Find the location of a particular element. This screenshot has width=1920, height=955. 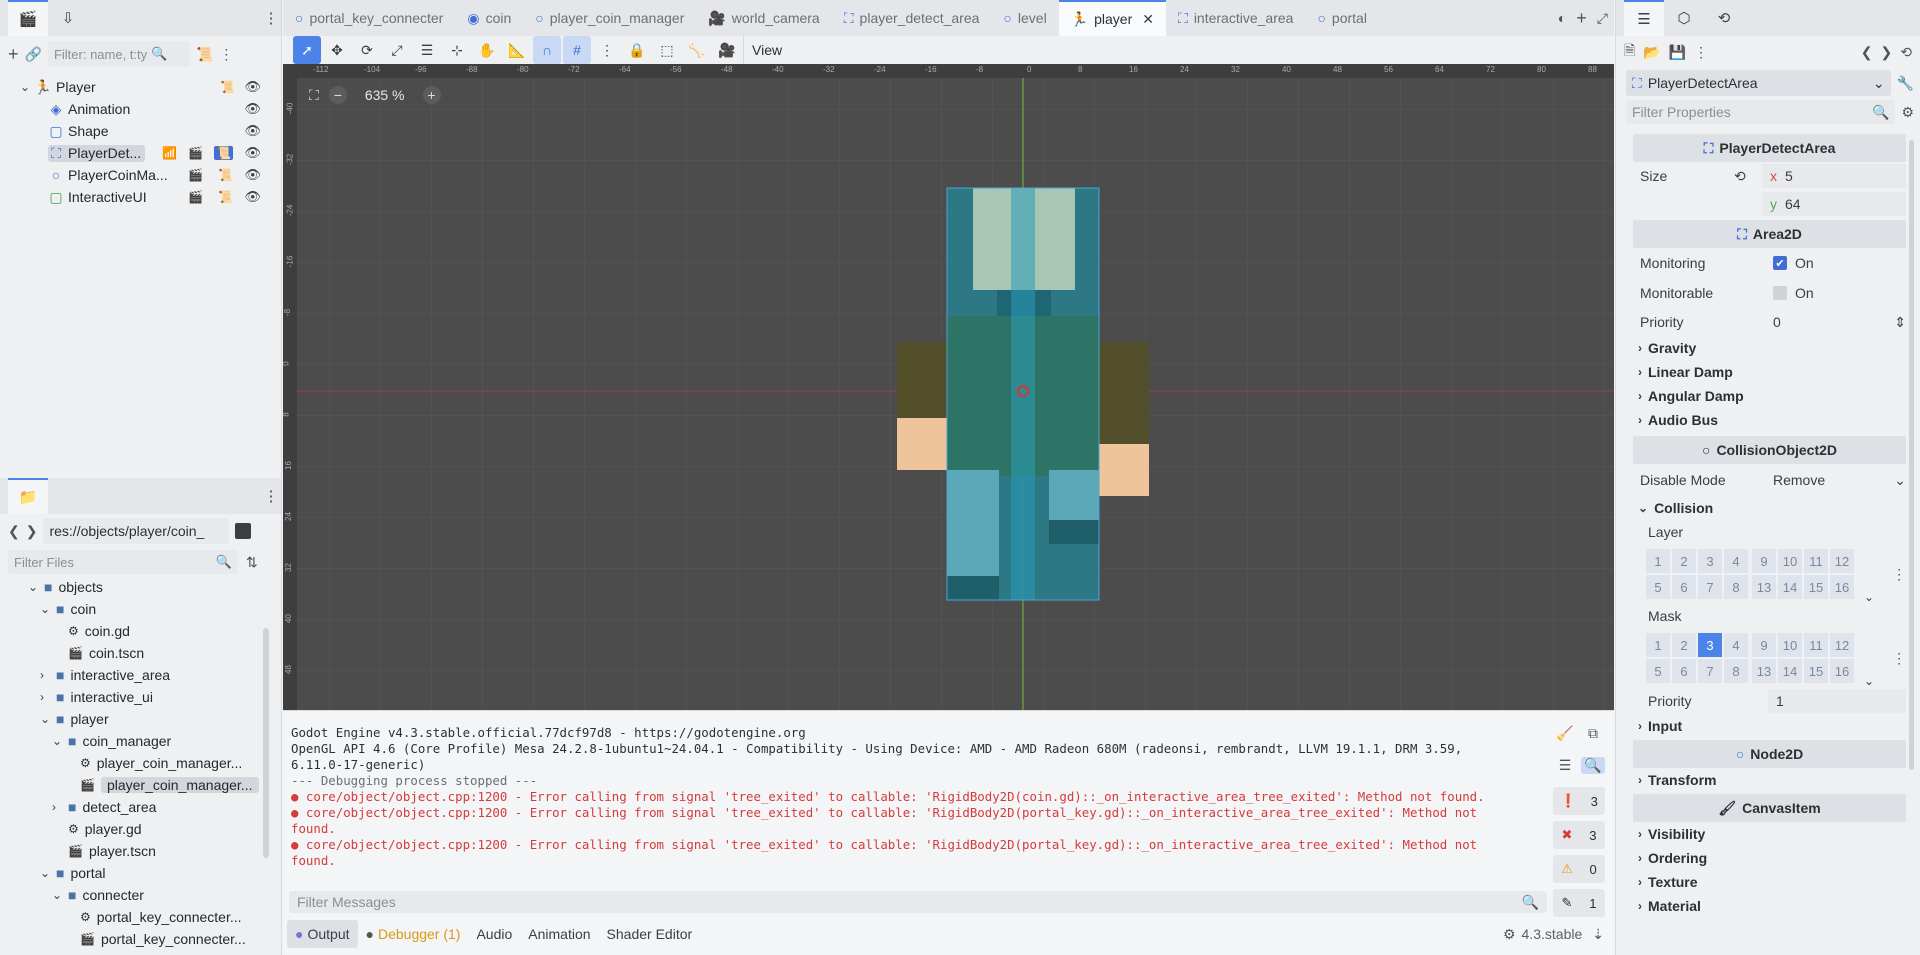

layer-bit: 12 is located at coordinates (1842, 561).